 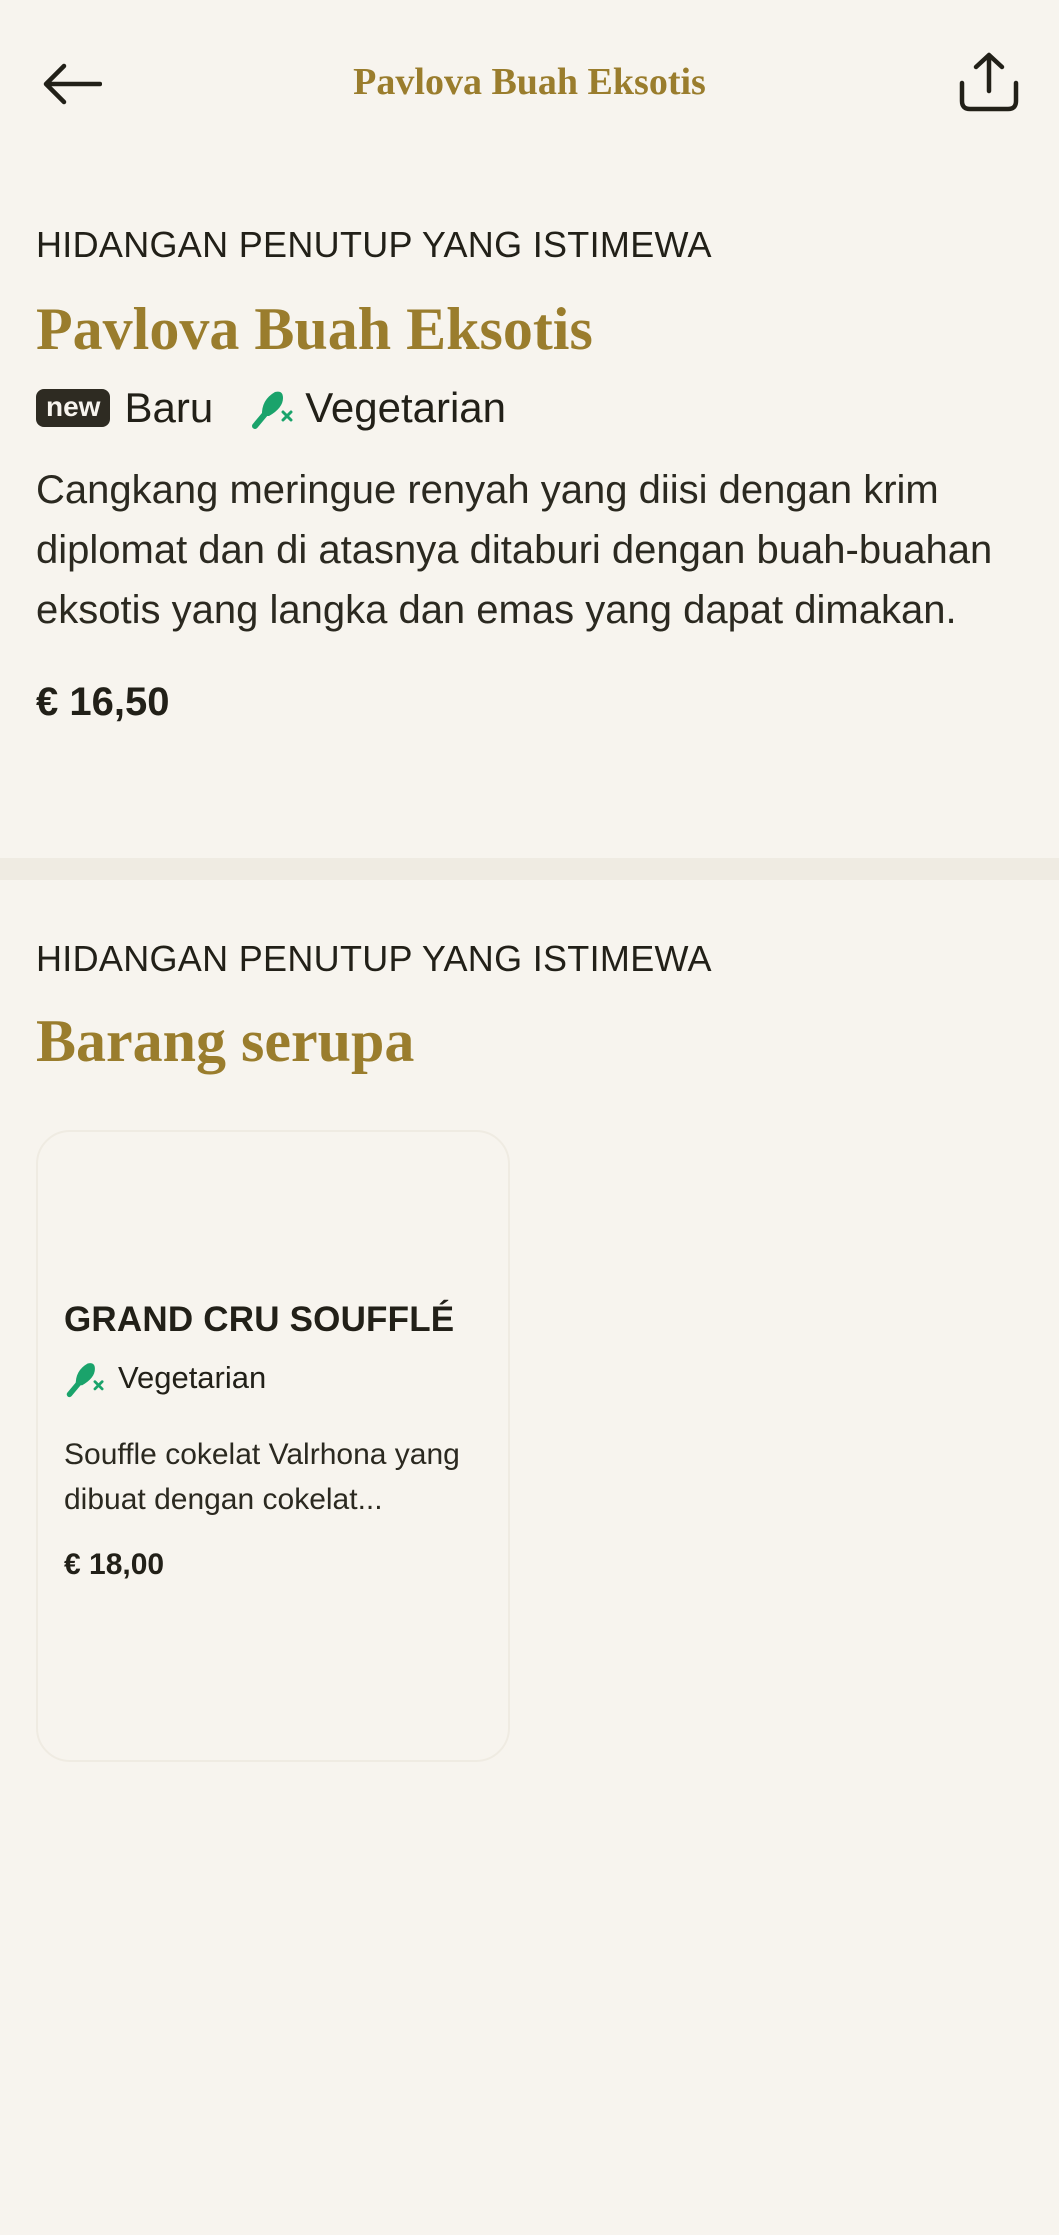 I want to click on card-item-name: GRAND CRU SOUFFLÉ, so click(x=259, y=1319).